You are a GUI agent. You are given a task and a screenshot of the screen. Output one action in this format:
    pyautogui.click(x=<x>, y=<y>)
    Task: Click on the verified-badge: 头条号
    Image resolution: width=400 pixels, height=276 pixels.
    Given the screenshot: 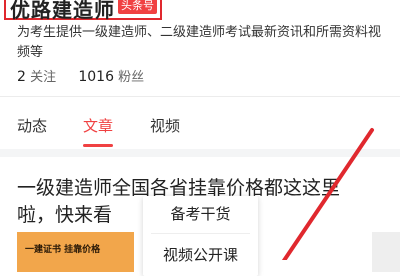 What is the action you would take?
    pyautogui.click(x=137, y=7)
    